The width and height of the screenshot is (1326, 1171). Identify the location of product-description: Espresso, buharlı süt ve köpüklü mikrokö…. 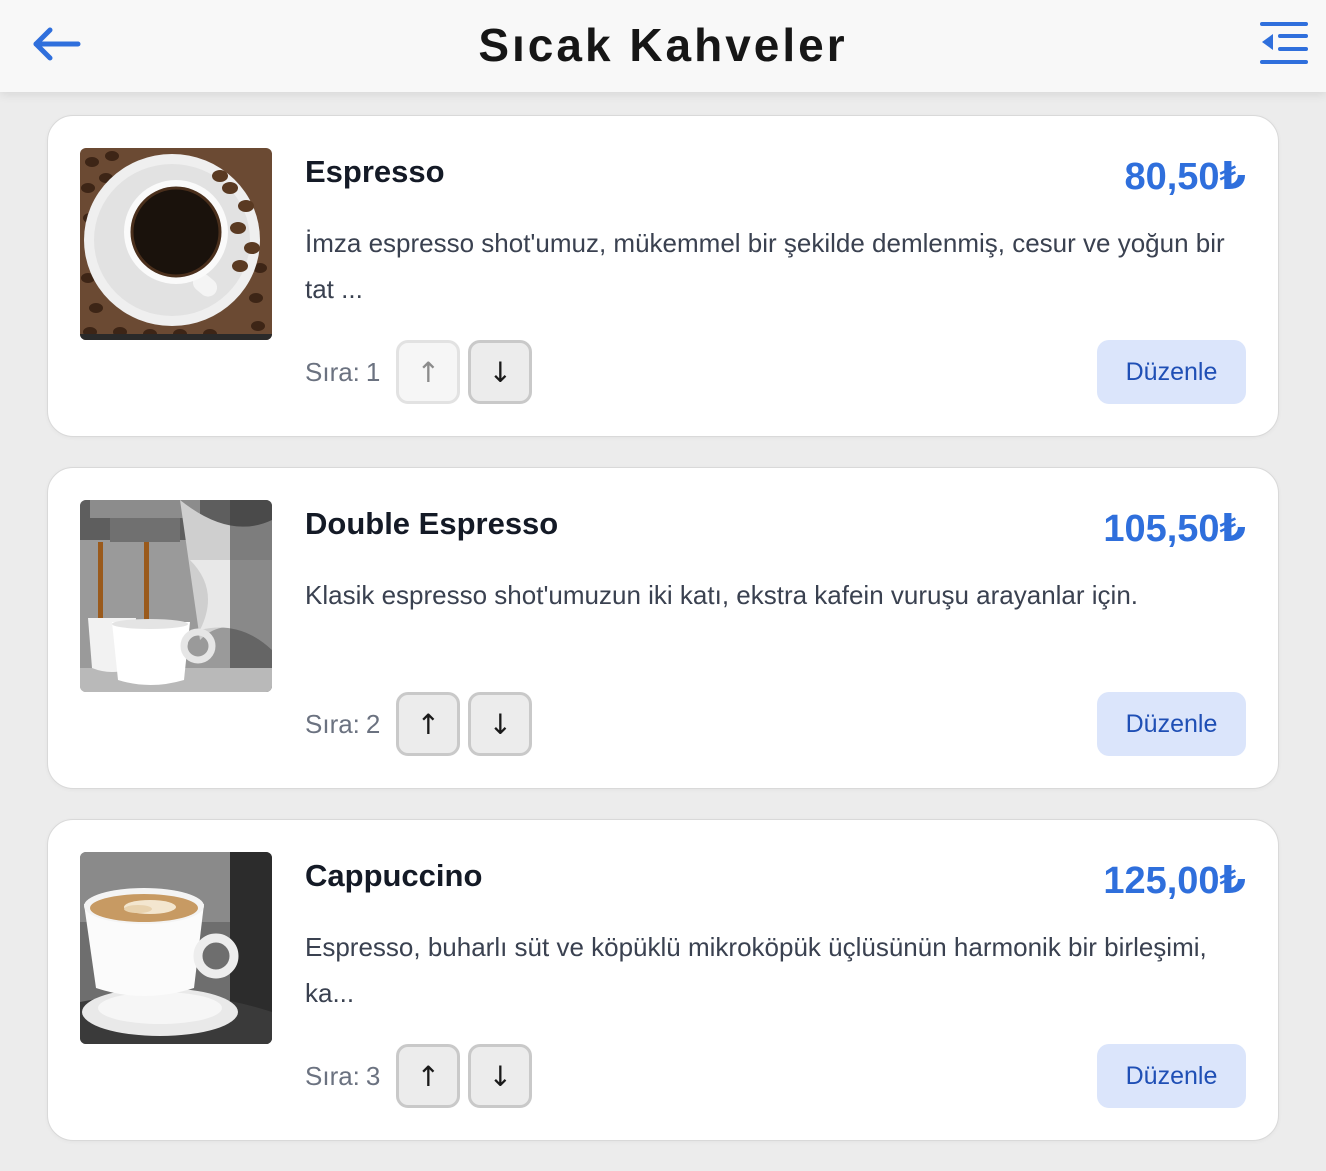
(756, 970).